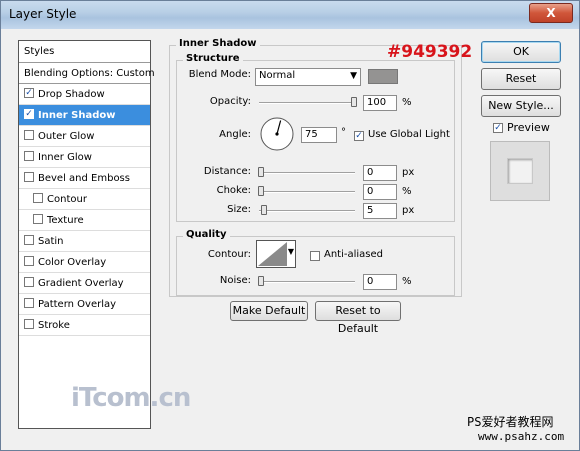 The width and height of the screenshot is (580, 451). I want to click on style-item-bevel-and-emboss: Bevel and Emboss, so click(84, 178).